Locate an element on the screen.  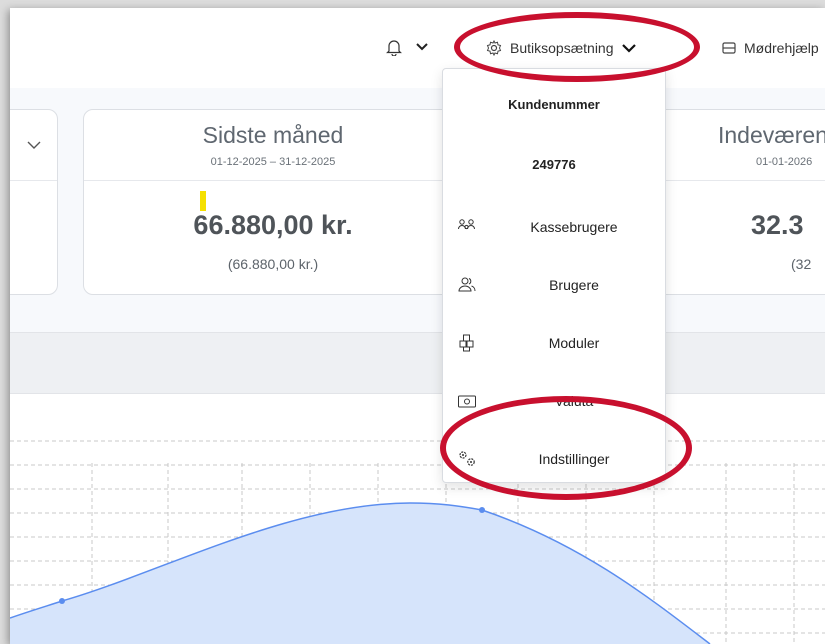
card-title: Sidste måned is located at coordinates (273, 135).